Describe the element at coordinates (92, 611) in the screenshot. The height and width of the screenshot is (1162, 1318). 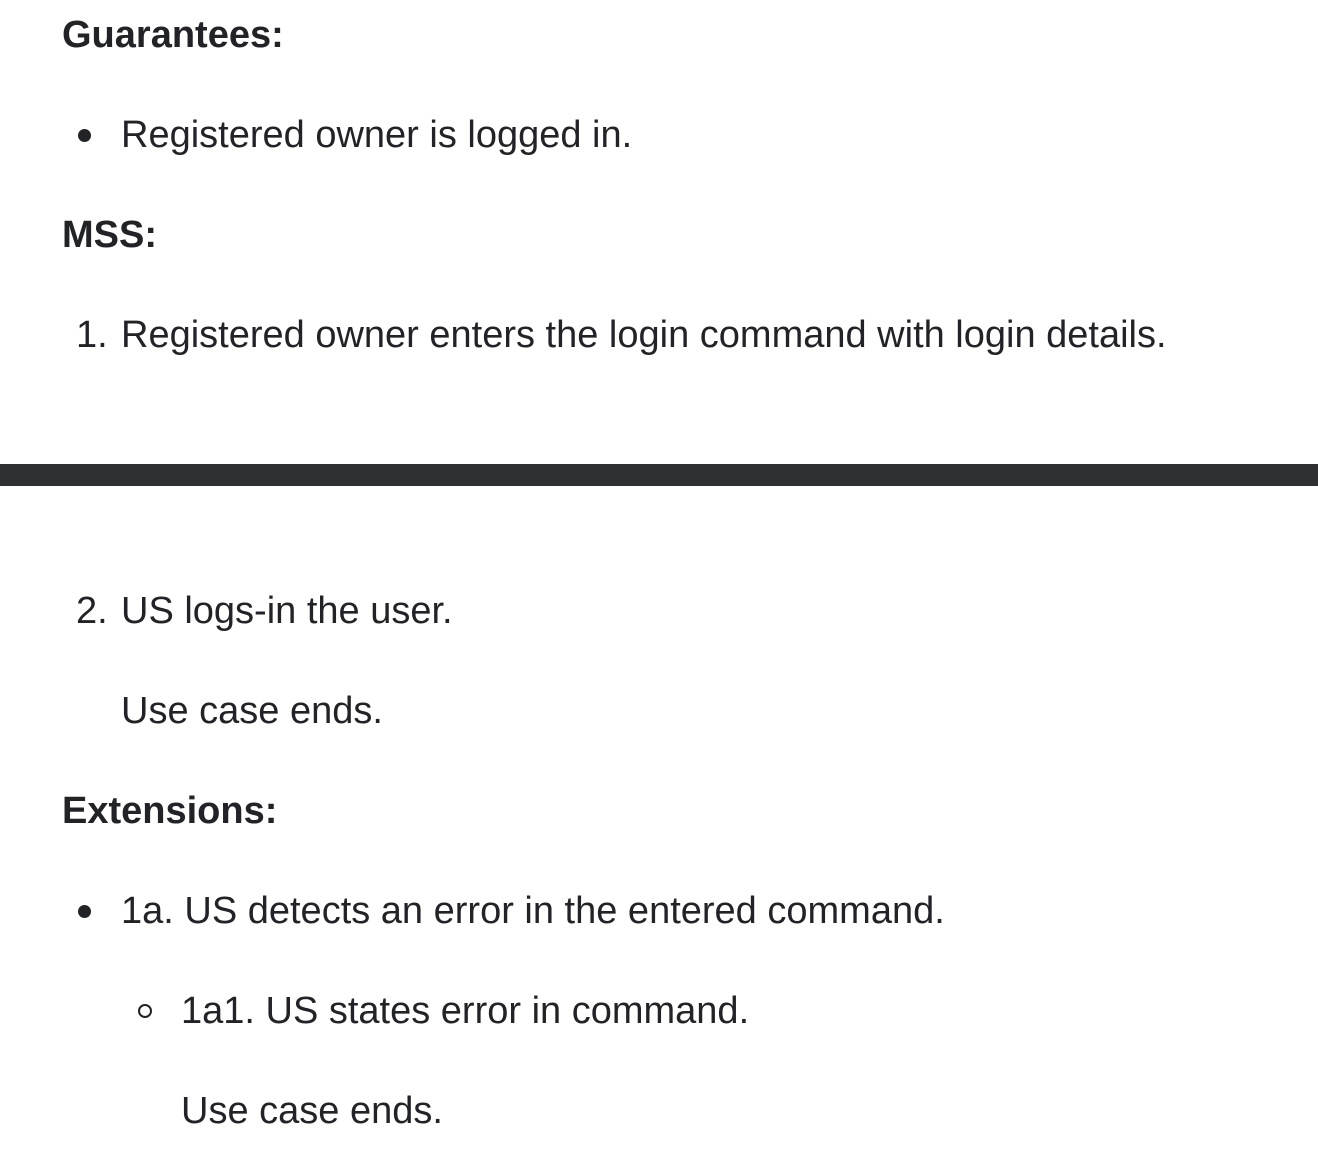
I see `mss-step-number: 2.` at that location.